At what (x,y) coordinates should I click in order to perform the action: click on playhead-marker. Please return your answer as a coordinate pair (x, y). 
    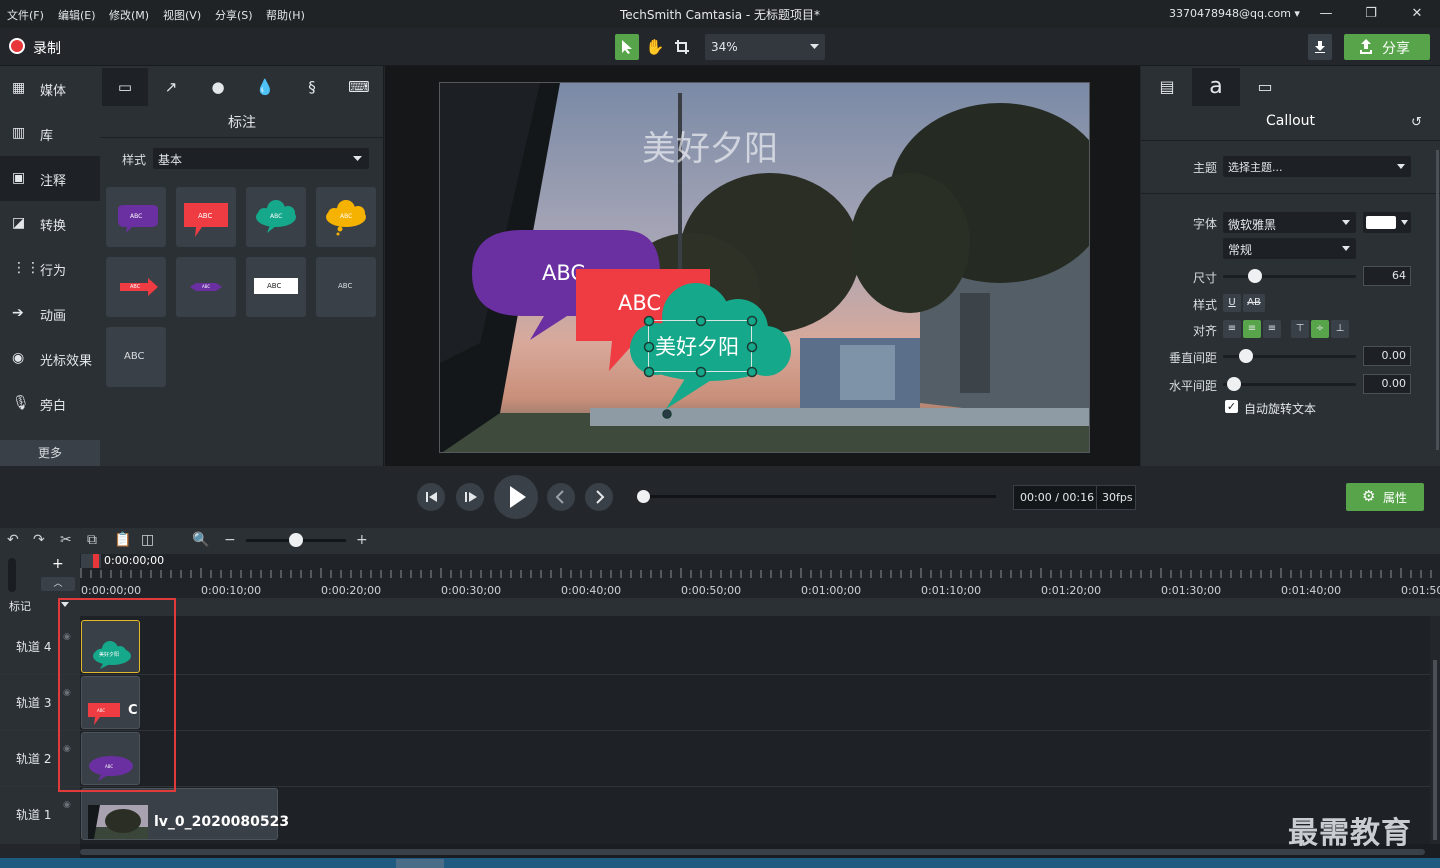
    Looking at the image, I should click on (96, 561).